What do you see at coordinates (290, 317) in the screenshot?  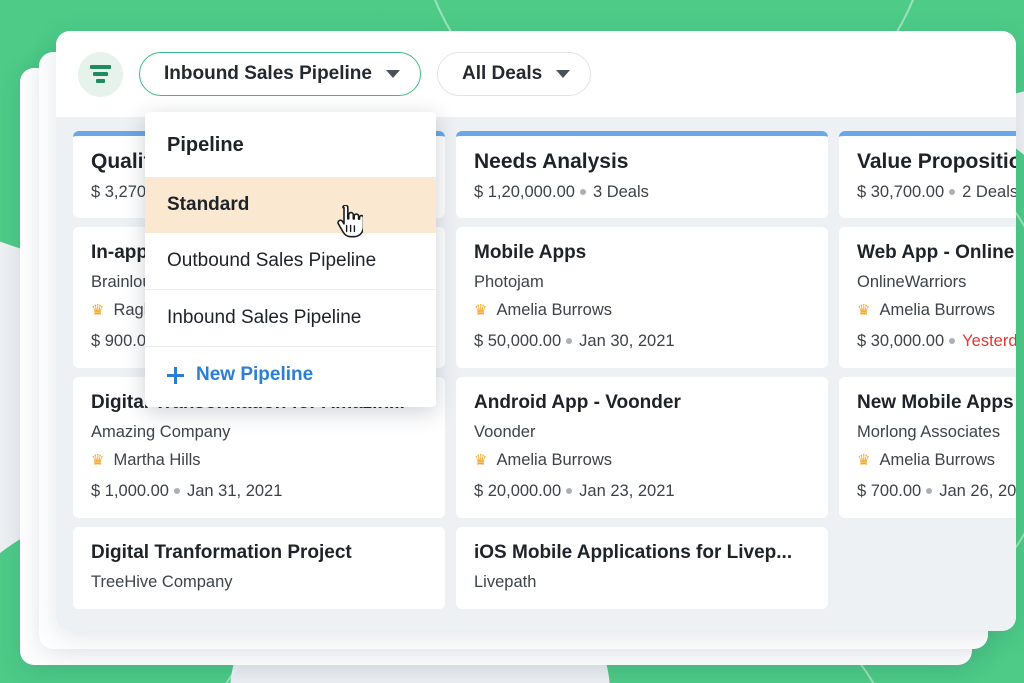 I see `dropdown-item: Inbound Sales Pipeline` at bounding box center [290, 317].